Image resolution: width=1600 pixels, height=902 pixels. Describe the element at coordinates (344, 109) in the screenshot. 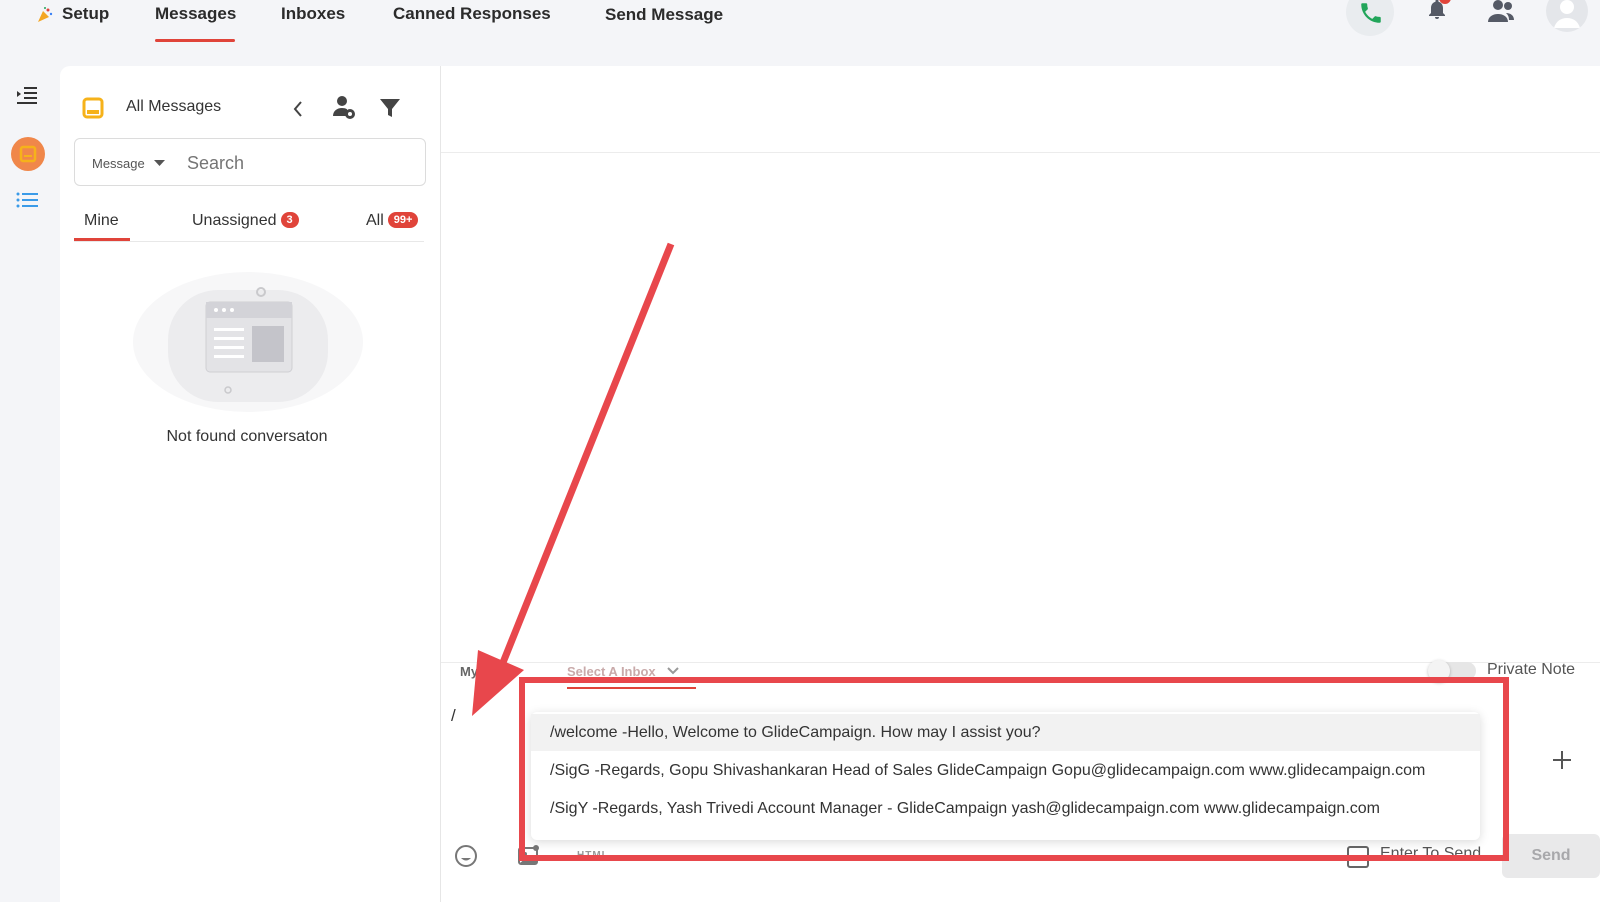

I see `assign-user-icon` at that location.